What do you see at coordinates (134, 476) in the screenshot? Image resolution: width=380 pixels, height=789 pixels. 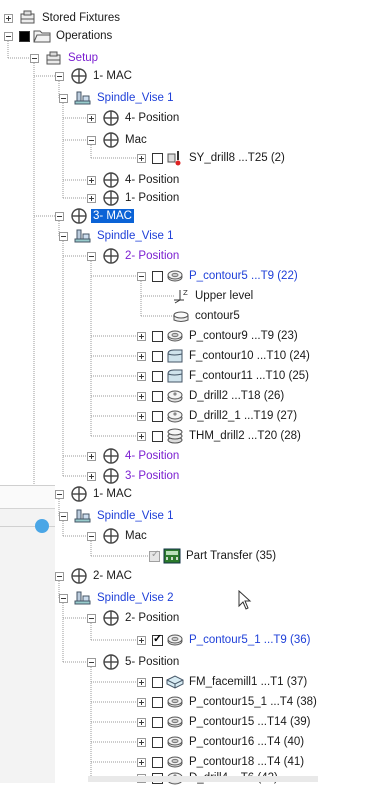 I see `tree-node-n23: 3- Position` at bounding box center [134, 476].